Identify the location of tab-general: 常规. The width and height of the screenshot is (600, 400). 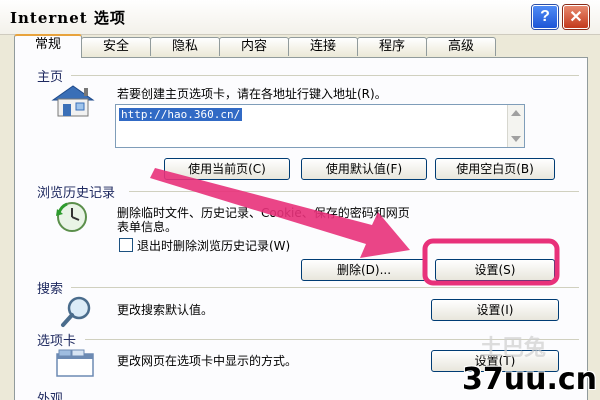
(48, 46).